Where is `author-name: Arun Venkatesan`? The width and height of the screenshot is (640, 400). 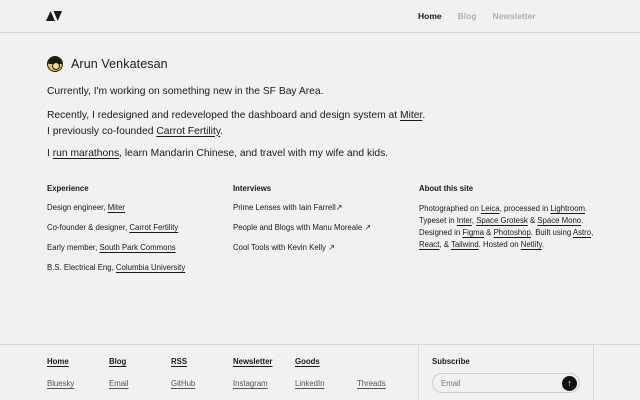 author-name: Arun Venkatesan is located at coordinates (119, 64).